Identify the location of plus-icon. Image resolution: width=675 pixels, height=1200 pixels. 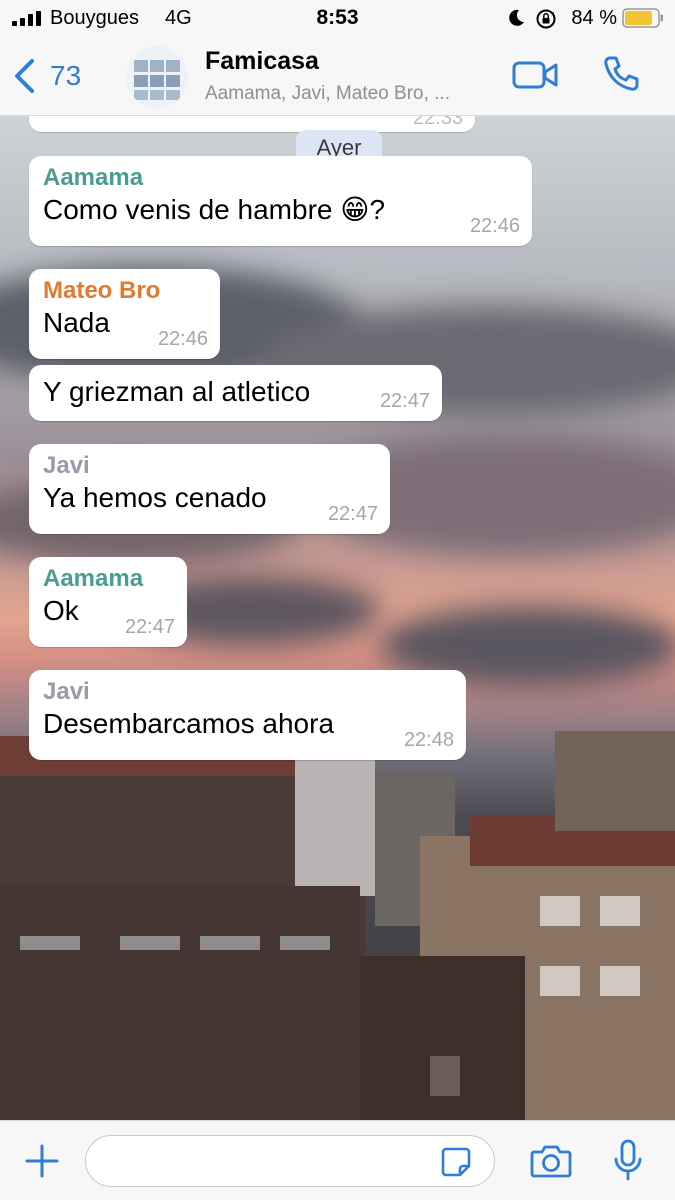
(42, 1161).